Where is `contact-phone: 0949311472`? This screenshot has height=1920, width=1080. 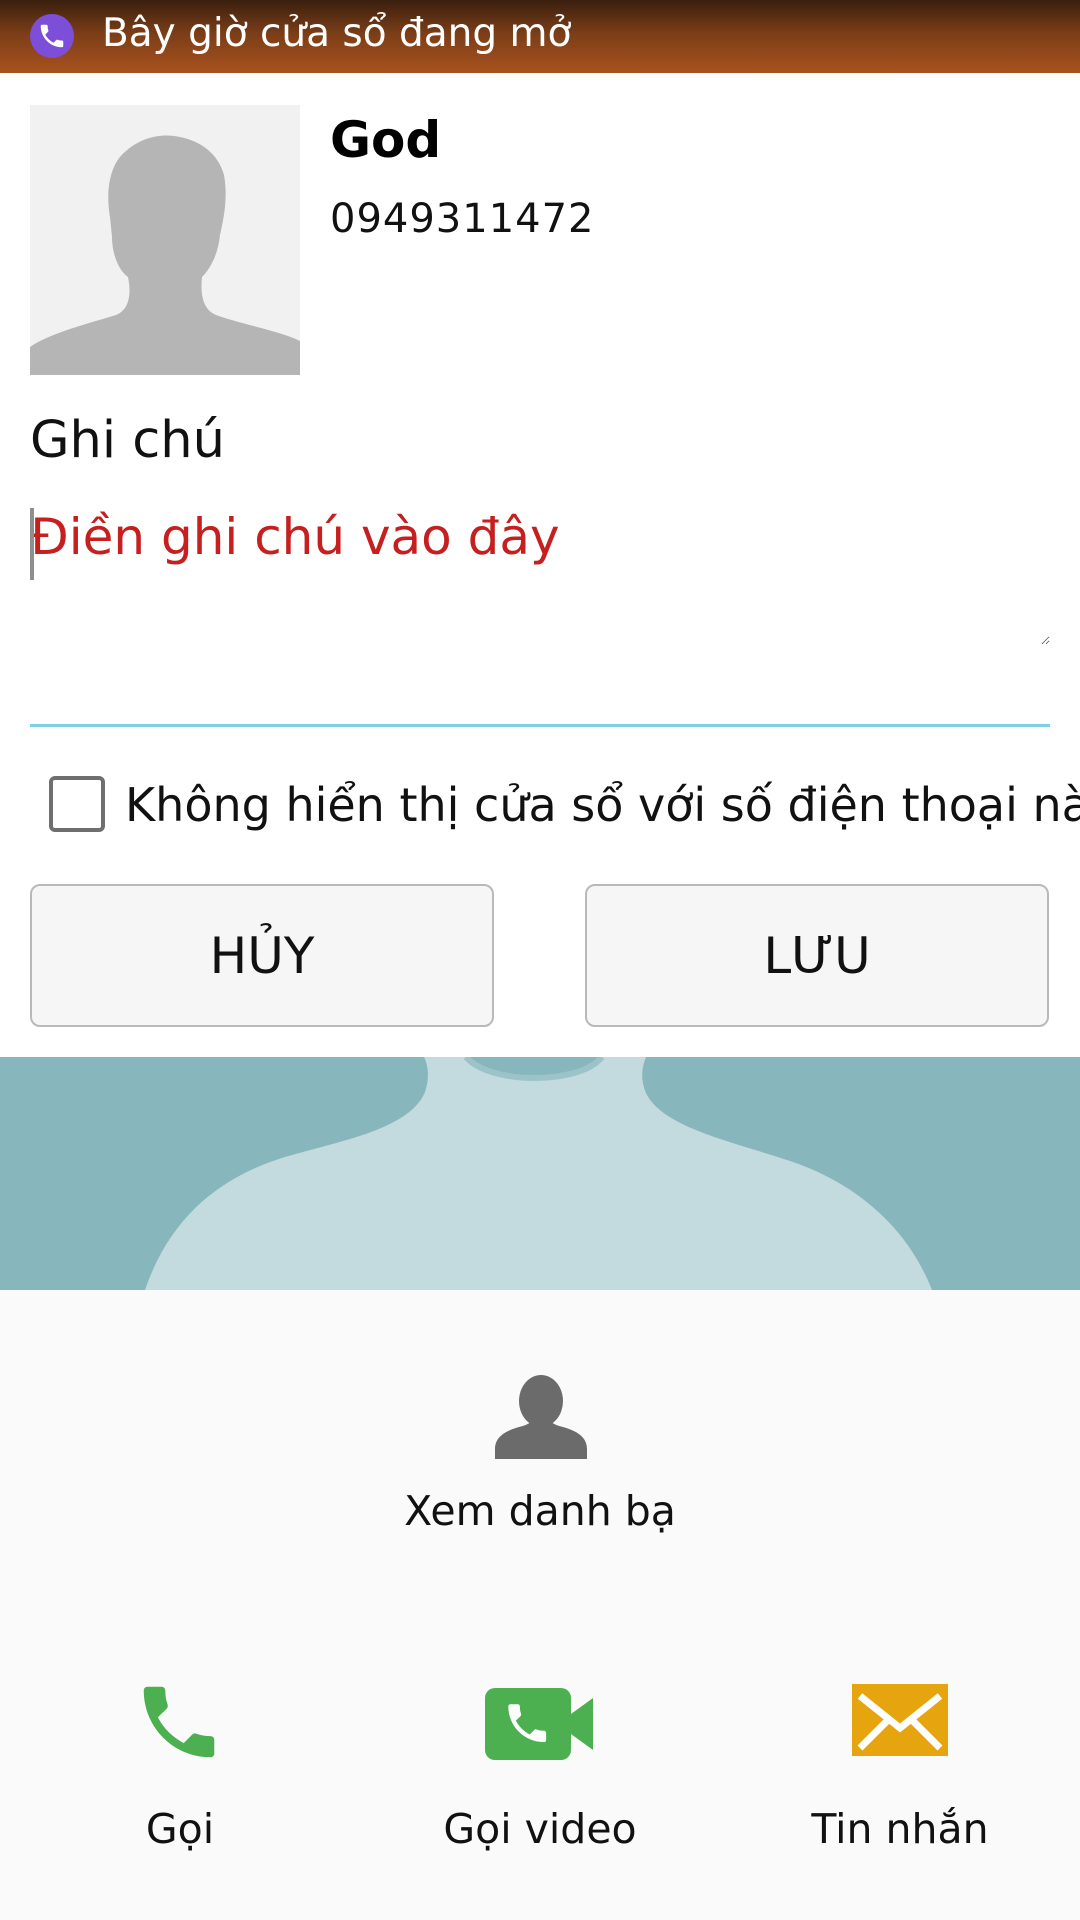
contact-phone: 0949311472 is located at coordinates (462, 219).